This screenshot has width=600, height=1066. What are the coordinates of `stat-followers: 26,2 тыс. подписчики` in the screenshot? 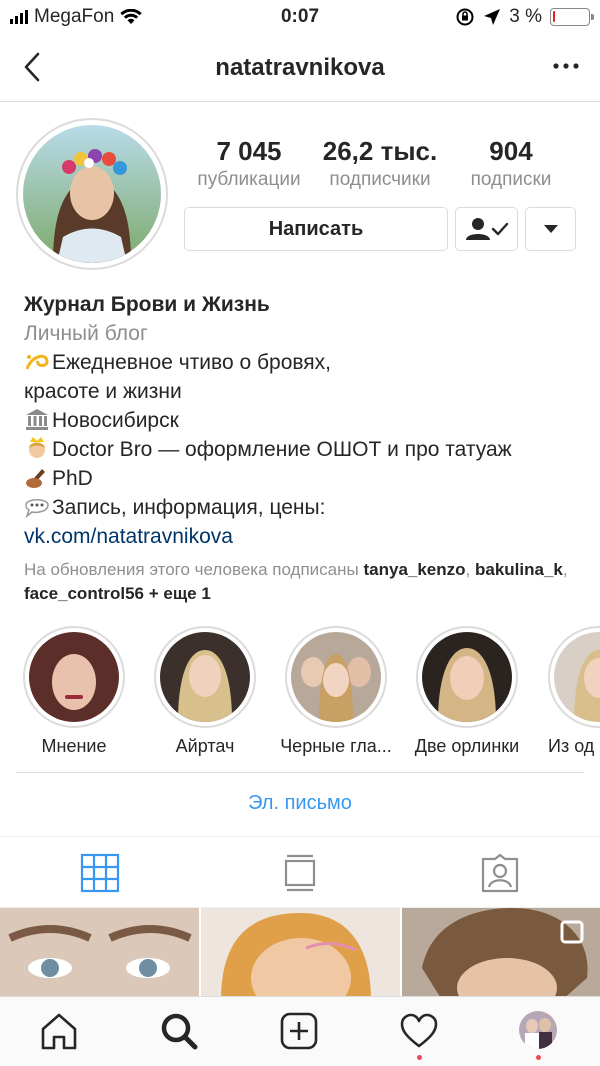 It's located at (380, 163).